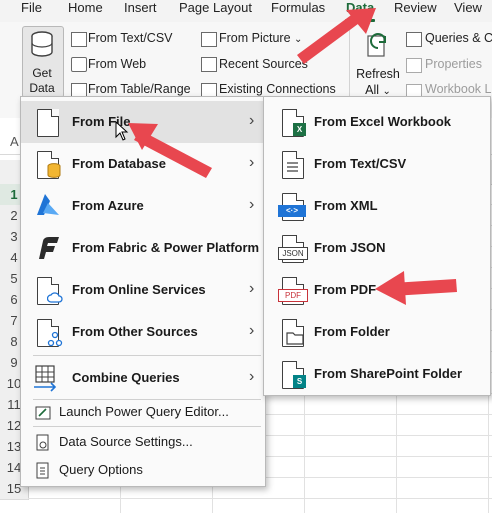 The height and width of the screenshot is (513, 492). What do you see at coordinates (209, 64) in the screenshot?
I see `recent-sources-icon` at bounding box center [209, 64].